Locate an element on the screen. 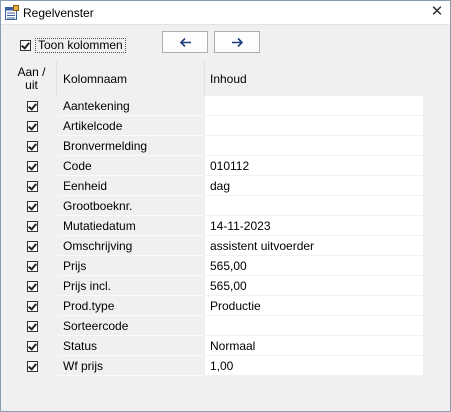  grid-window-icon is located at coordinates (12, 12).